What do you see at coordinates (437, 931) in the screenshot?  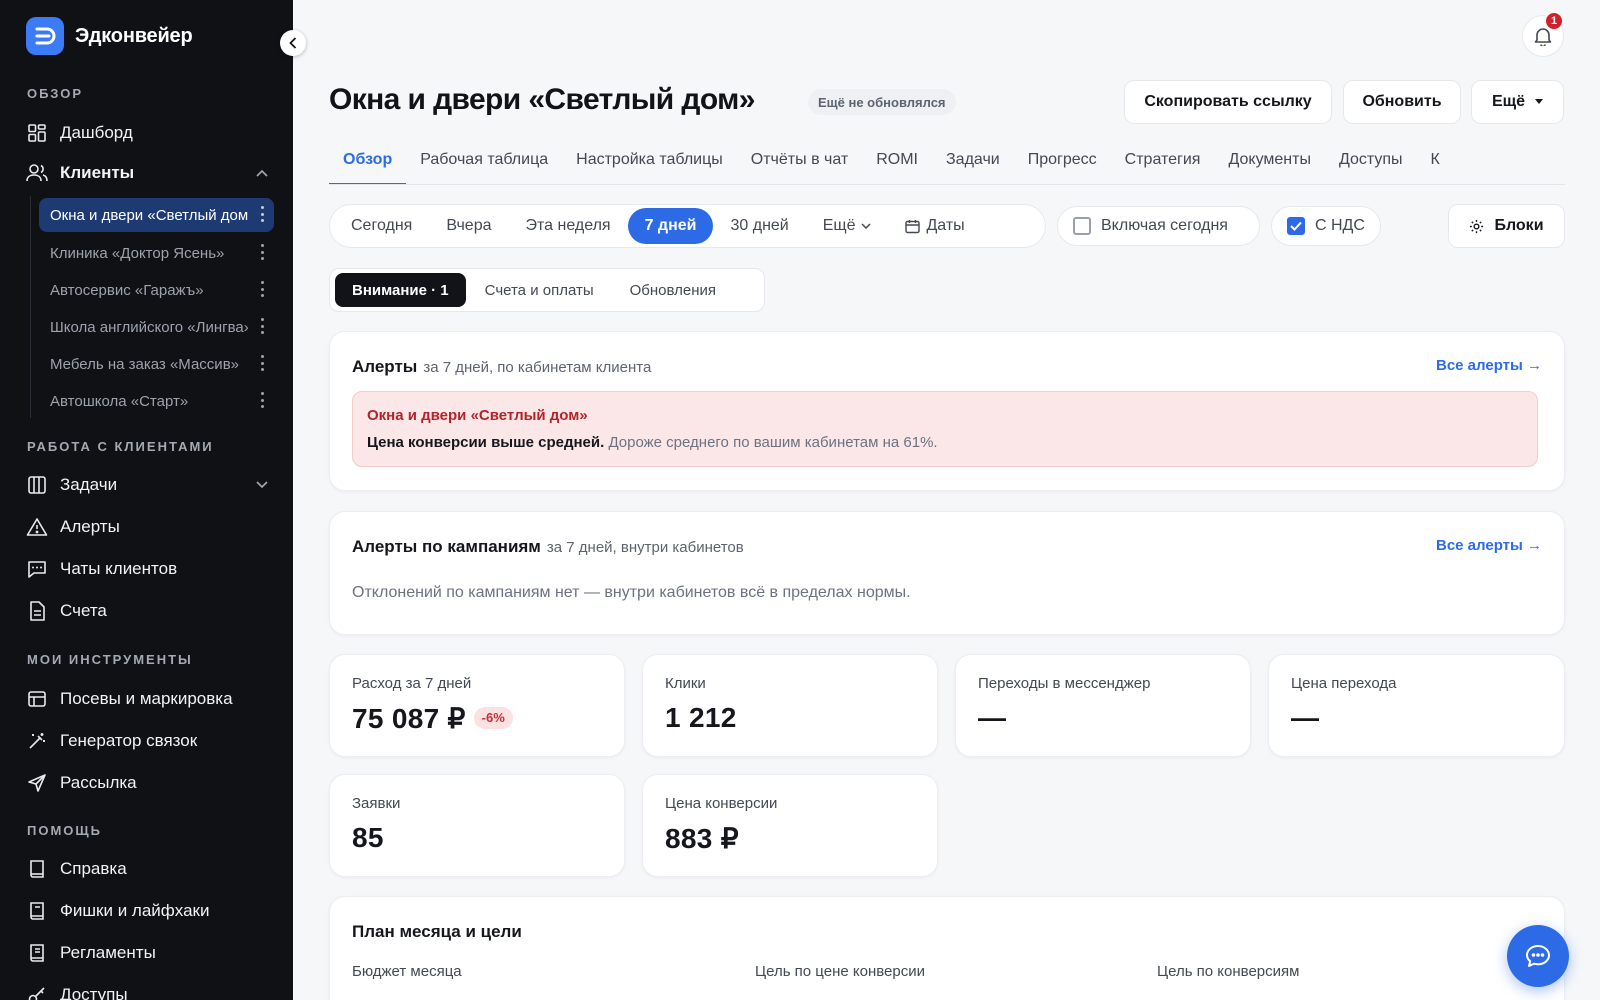 I see `plan-title: План месяца и цели` at bounding box center [437, 931].